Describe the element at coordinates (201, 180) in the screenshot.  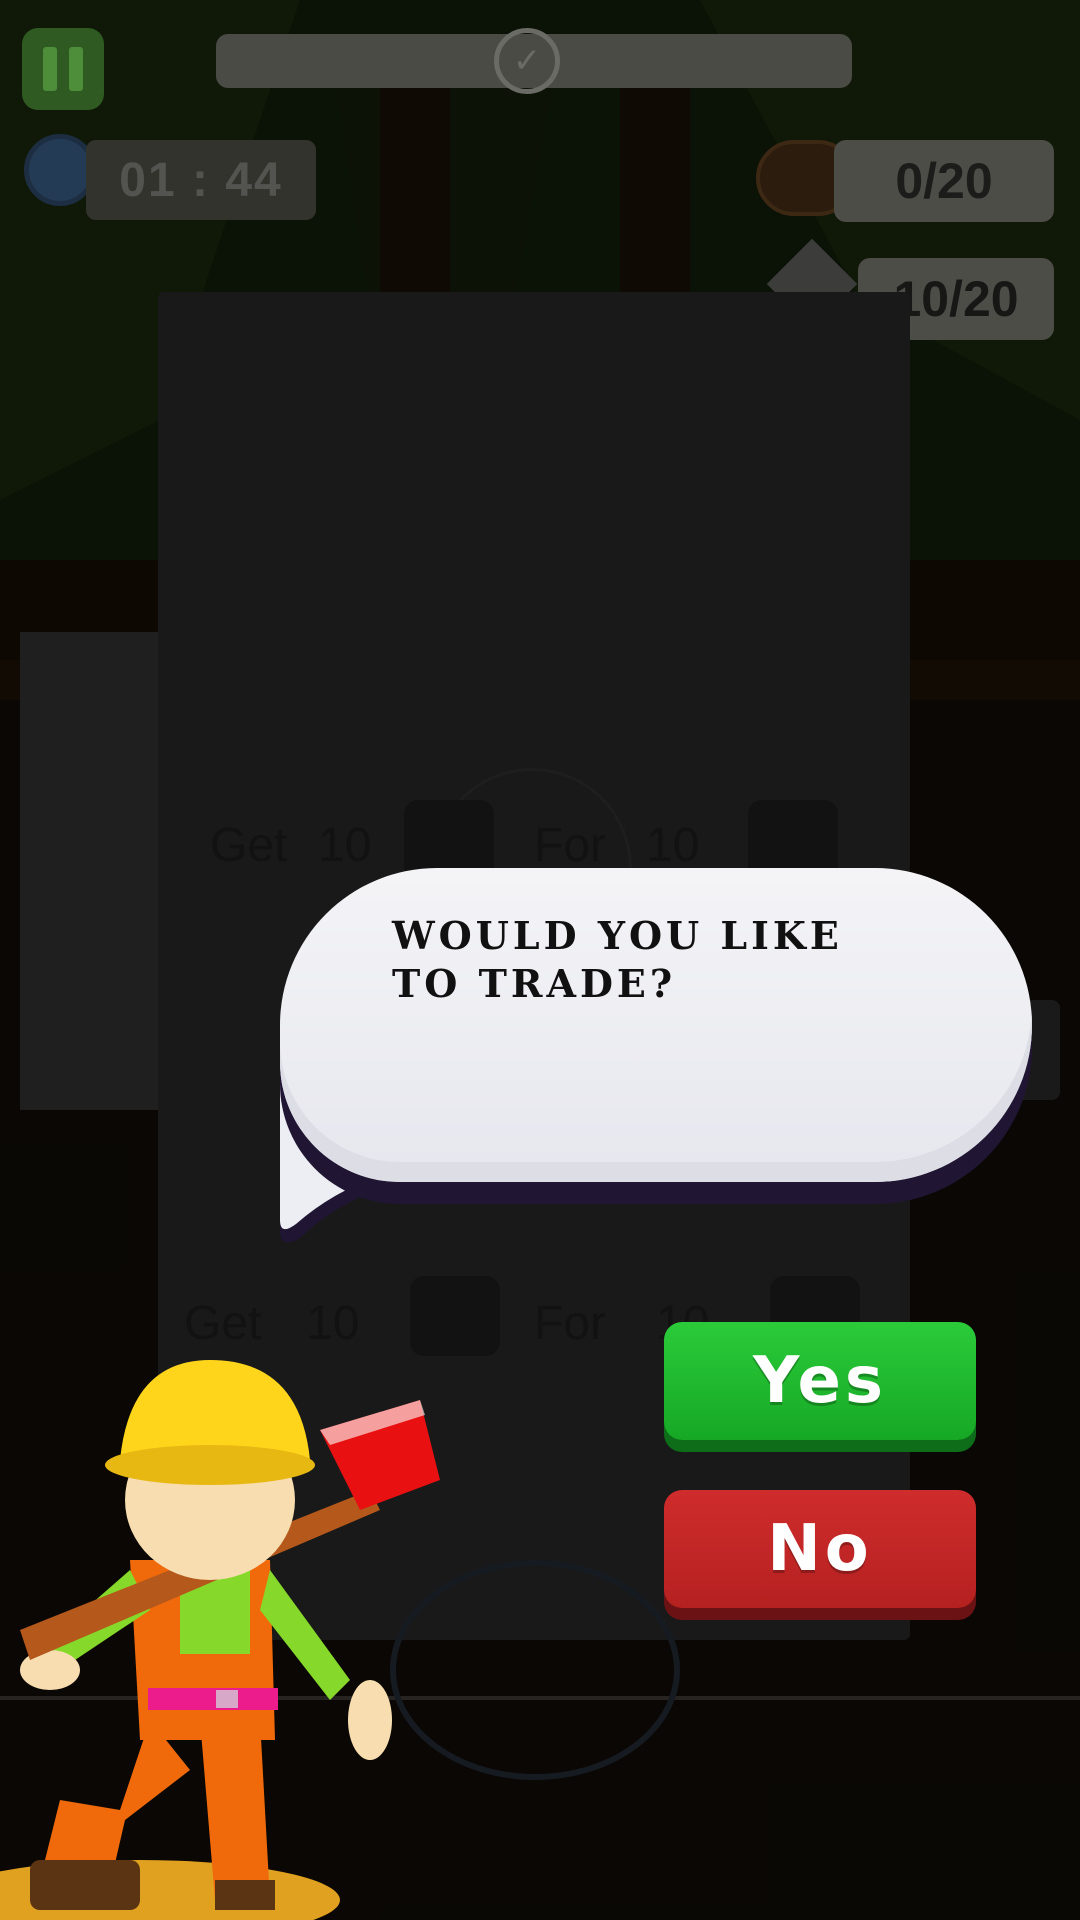
I see `timer-display: 01 : 44` at that location.